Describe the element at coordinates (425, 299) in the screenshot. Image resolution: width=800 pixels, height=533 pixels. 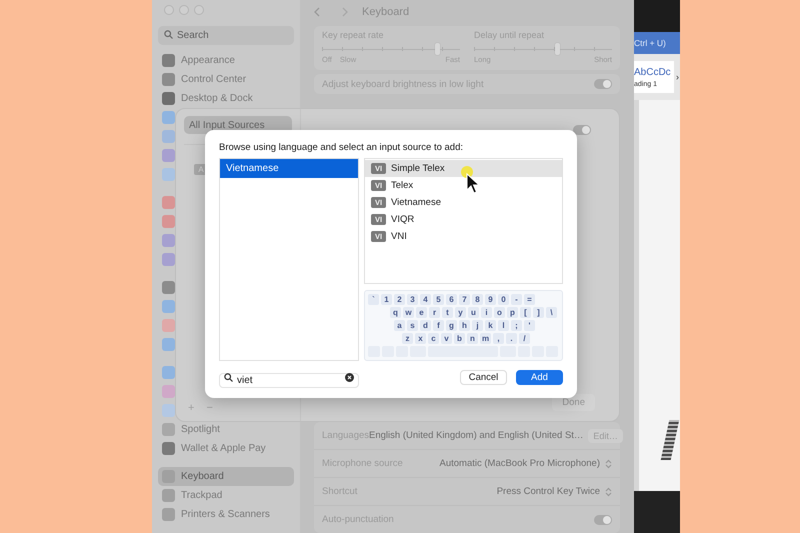
I see `keyboard-key: 4` at that location.